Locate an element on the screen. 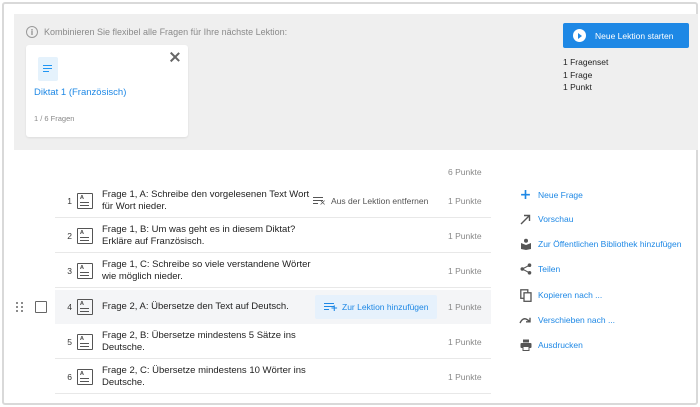 Image resolution: width=700 pixels, height=407 pixels. lesson-summary: 1 Fragenset 1 Frage 1 Punkt is located at coordinates (585, 75).